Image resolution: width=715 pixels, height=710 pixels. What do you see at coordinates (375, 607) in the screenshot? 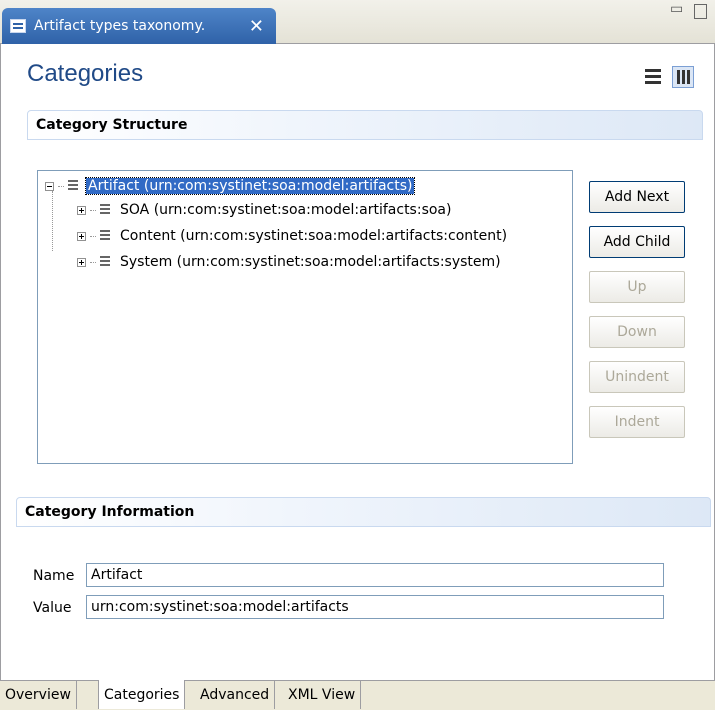
I see `value-field` at bounding box center [375, 607].